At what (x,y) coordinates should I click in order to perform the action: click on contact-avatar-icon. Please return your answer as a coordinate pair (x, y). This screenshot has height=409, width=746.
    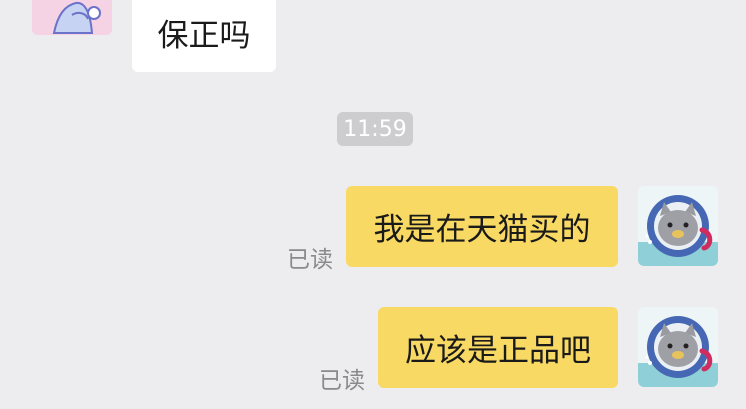
    Looking at the image, I should click on (72, 17).